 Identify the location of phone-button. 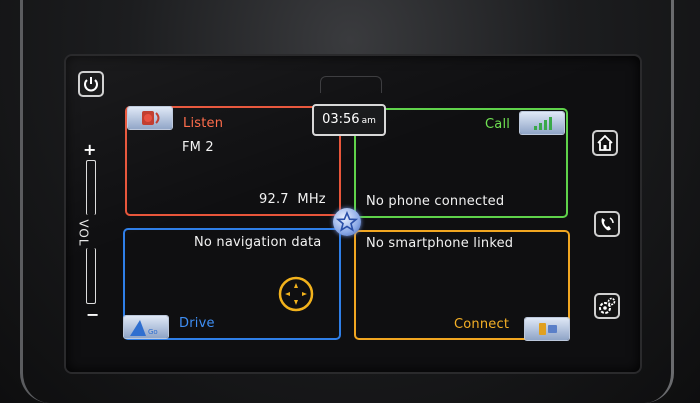
(607, 224).